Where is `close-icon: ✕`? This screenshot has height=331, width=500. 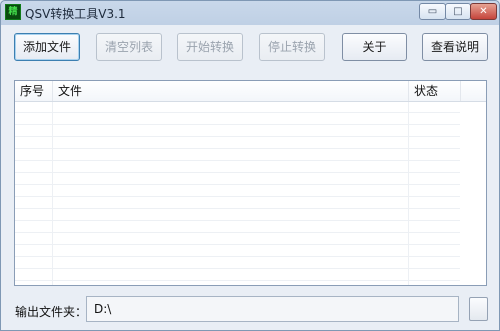 close-icon: ✕ is located at coordinates (483, 11).